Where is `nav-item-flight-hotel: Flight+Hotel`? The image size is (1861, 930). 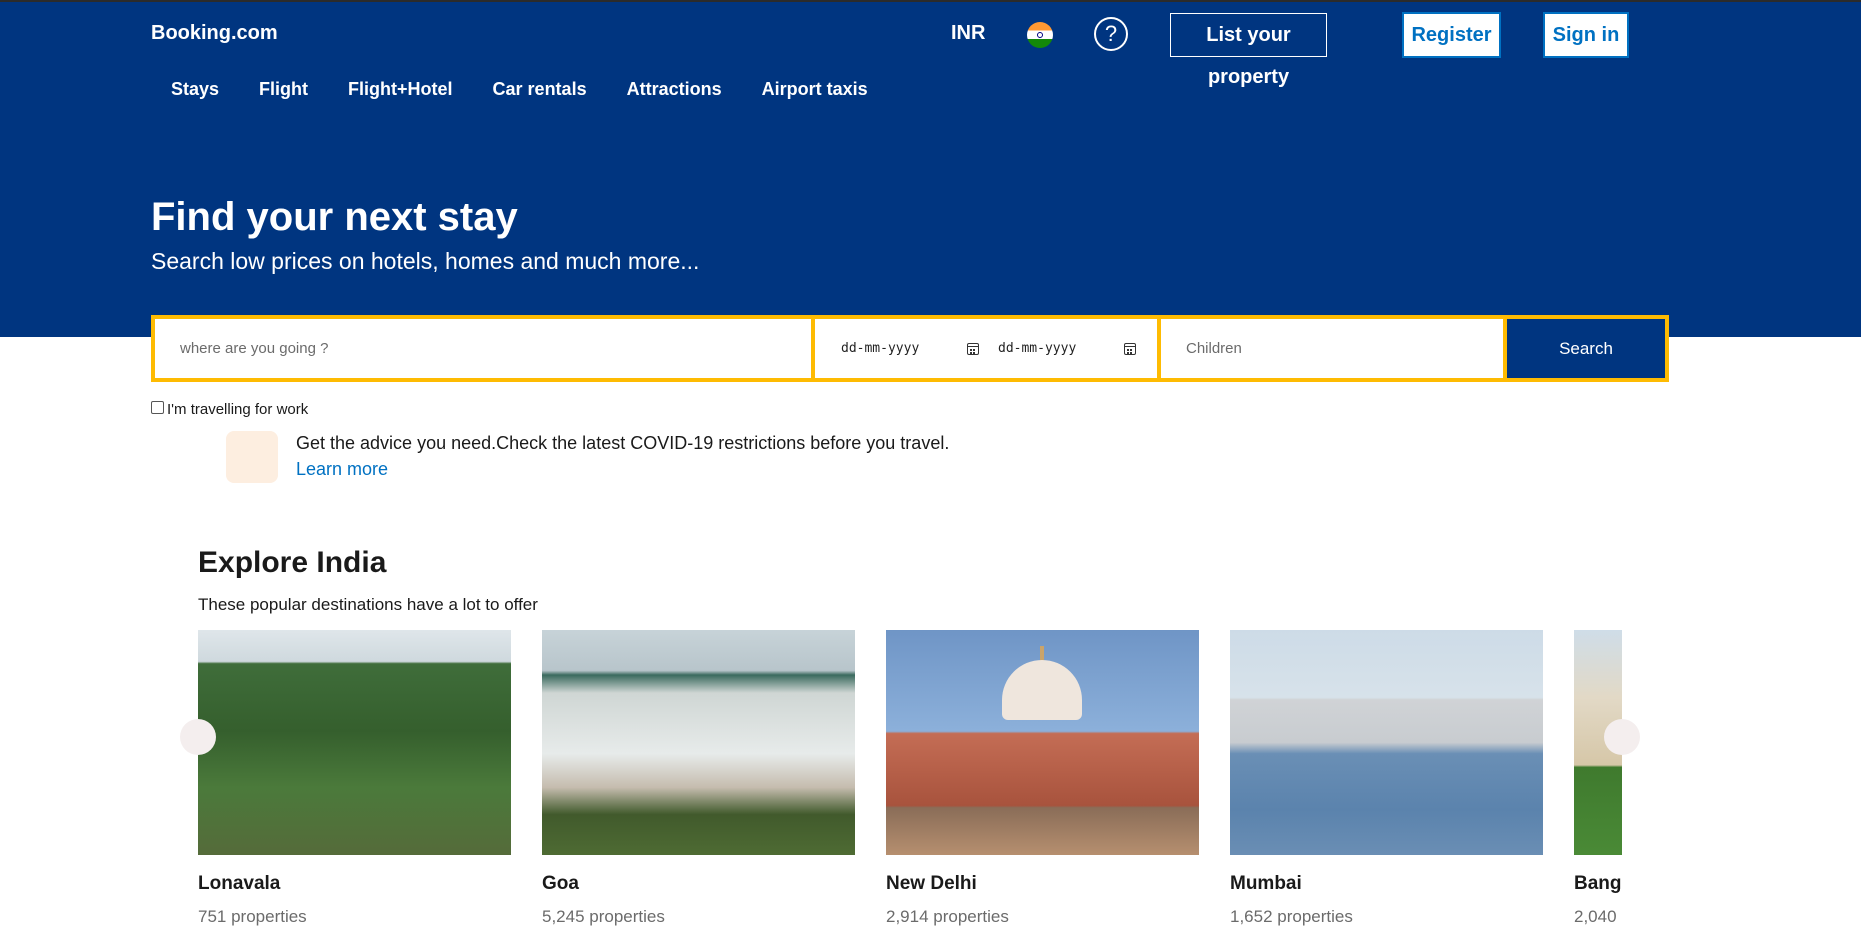
nav-item-flight-hotel: Flight+Hotel is located at coordinates (400, 89).